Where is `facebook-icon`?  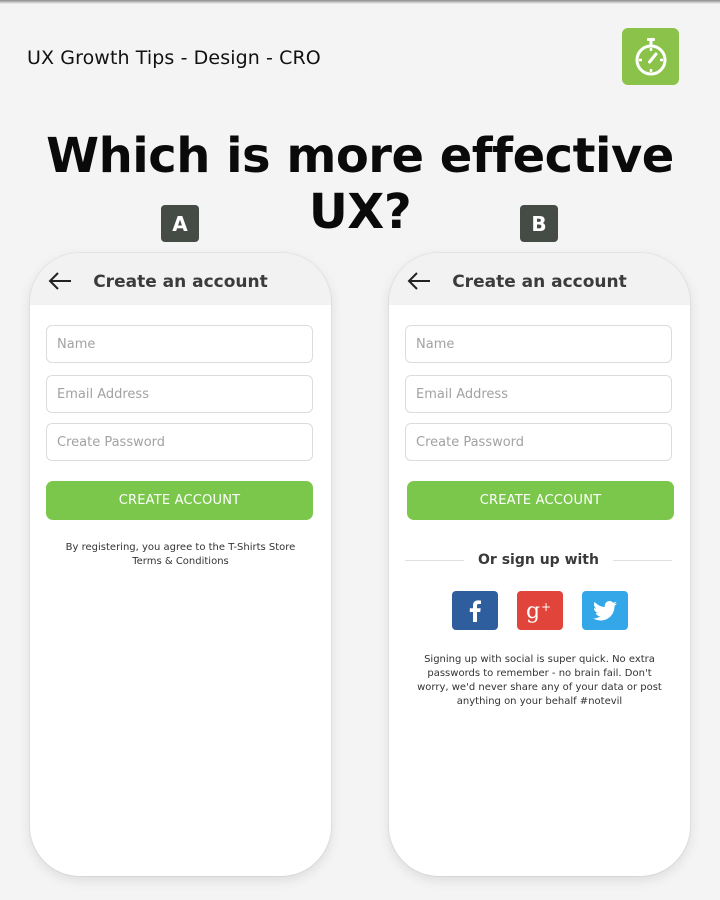
facebook-icon is located at coordinates (475, 610).